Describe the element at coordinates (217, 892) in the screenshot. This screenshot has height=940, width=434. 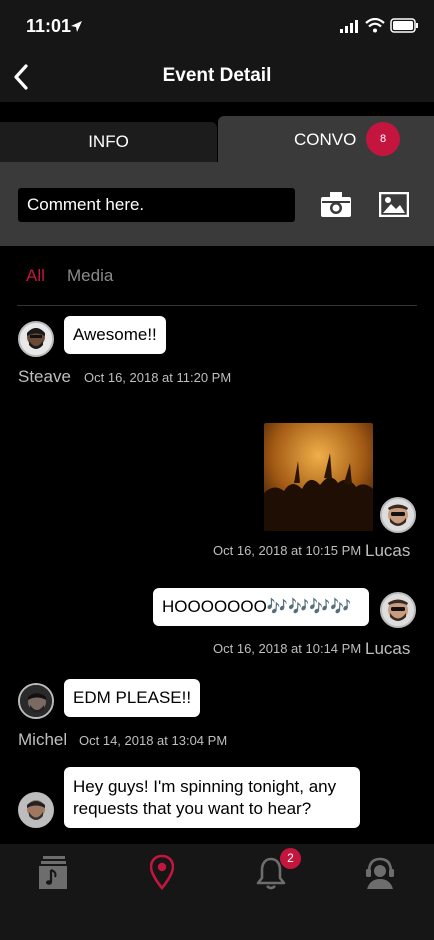
I see `tab-bar` at that location.